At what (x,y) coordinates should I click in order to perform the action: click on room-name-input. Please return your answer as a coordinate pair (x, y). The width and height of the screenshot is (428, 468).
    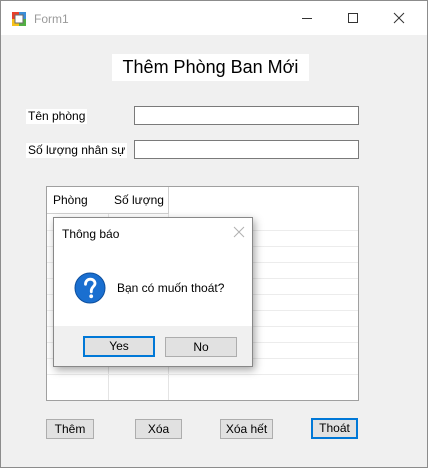
    Looking at the image, I should click on (246, 115).